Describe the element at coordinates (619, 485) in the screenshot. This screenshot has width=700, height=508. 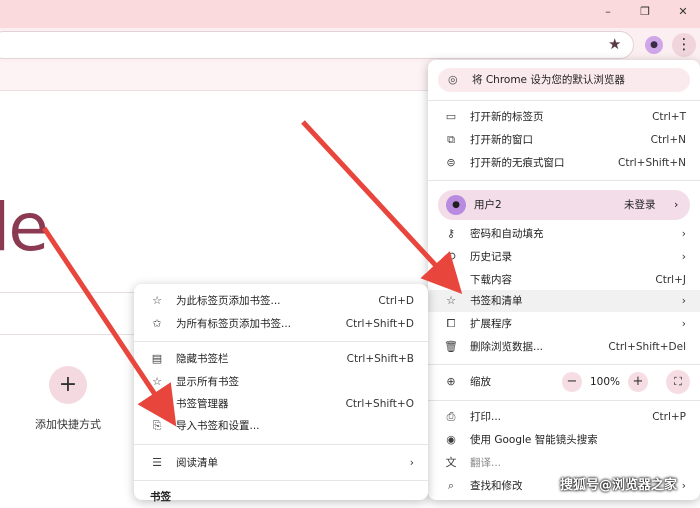
I see `watermark: 搜狐号@浏览器之家` at that location.